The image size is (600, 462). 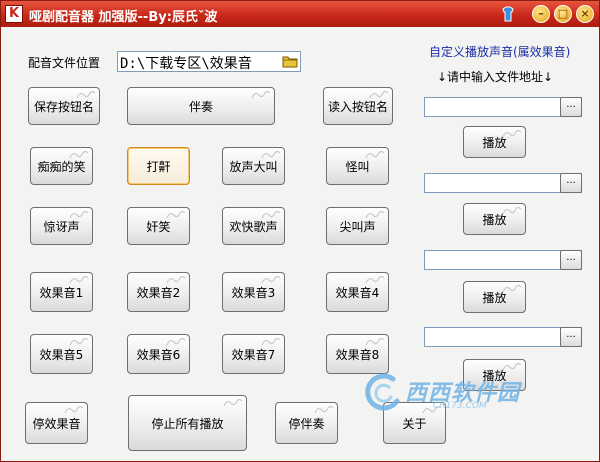 I want to click on effect7-button: 效果音7, so click(x=253, y=354).